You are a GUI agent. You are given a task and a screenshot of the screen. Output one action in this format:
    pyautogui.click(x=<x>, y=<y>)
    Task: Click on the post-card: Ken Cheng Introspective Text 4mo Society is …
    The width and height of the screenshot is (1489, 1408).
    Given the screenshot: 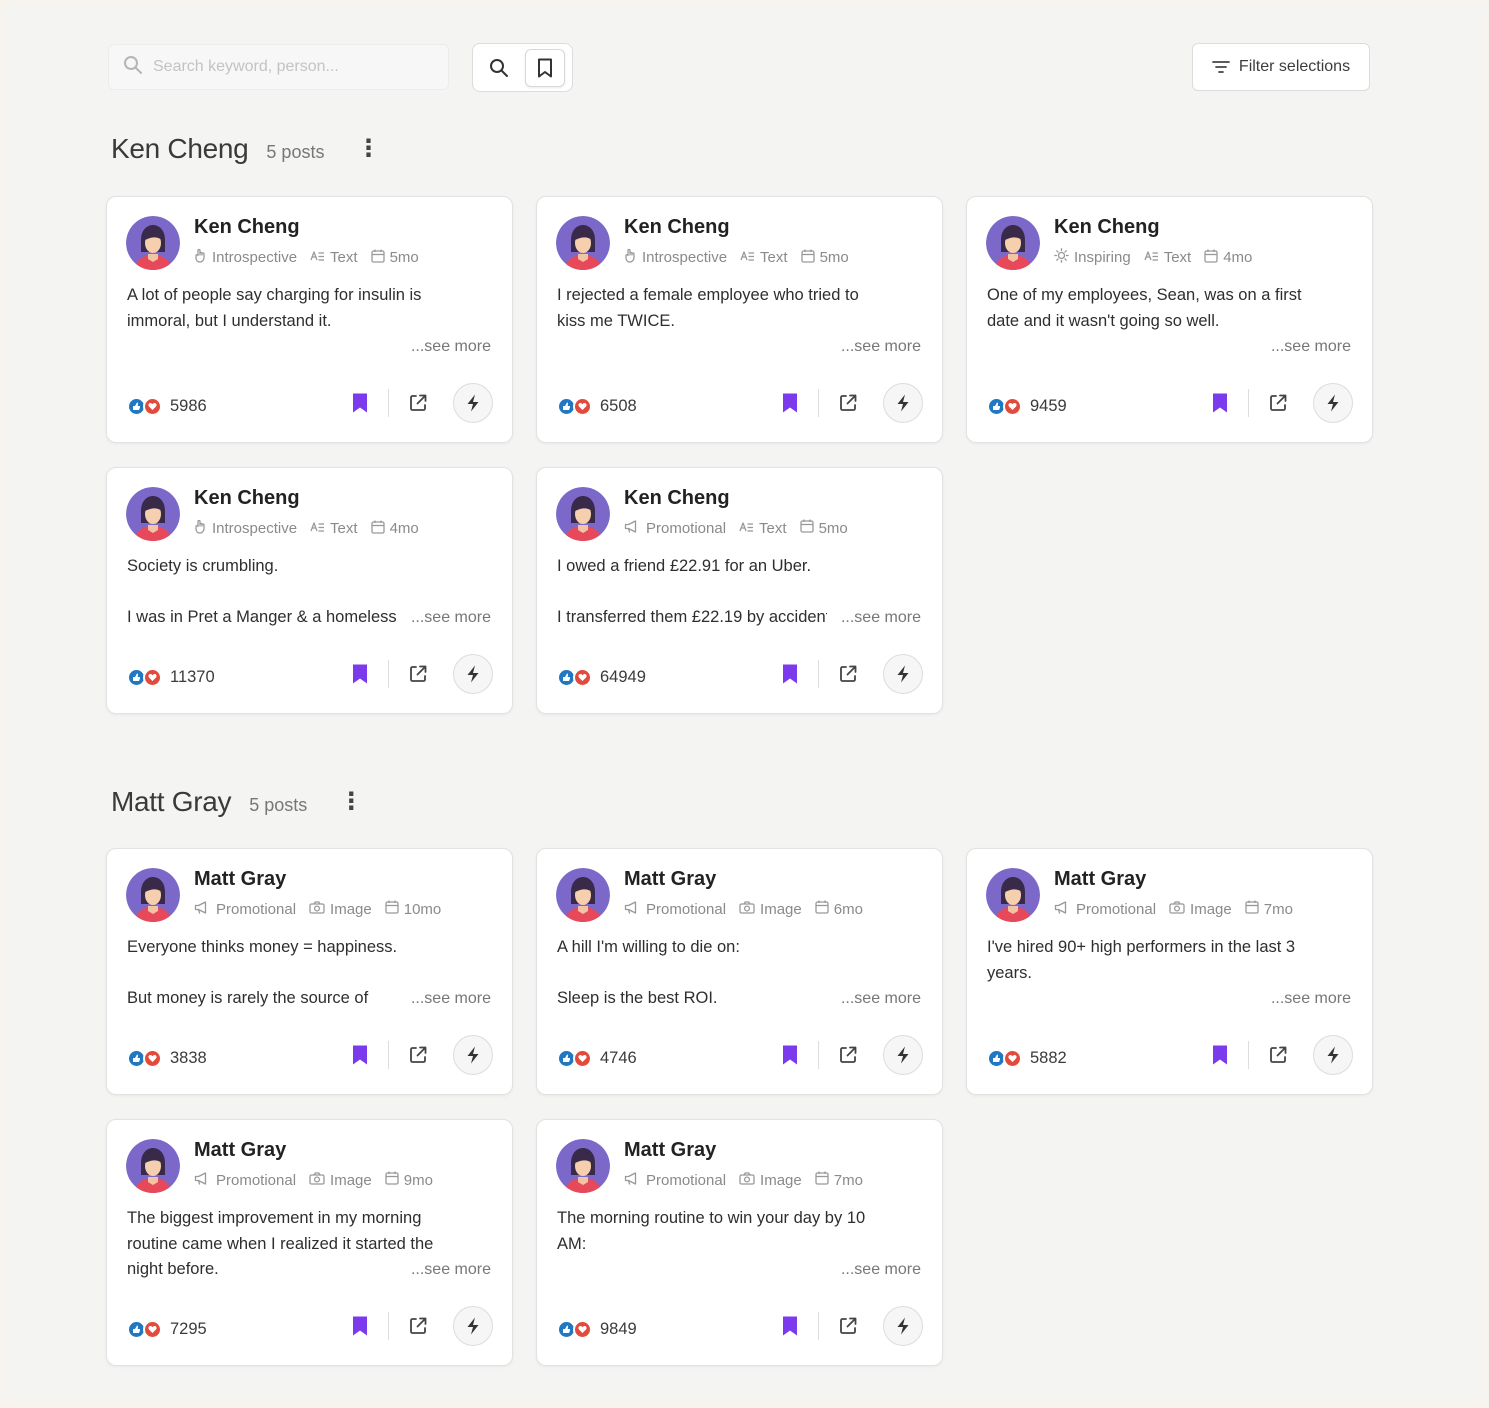 What is the action you would take?
    pyautogui.click(x=309, y=590)
    